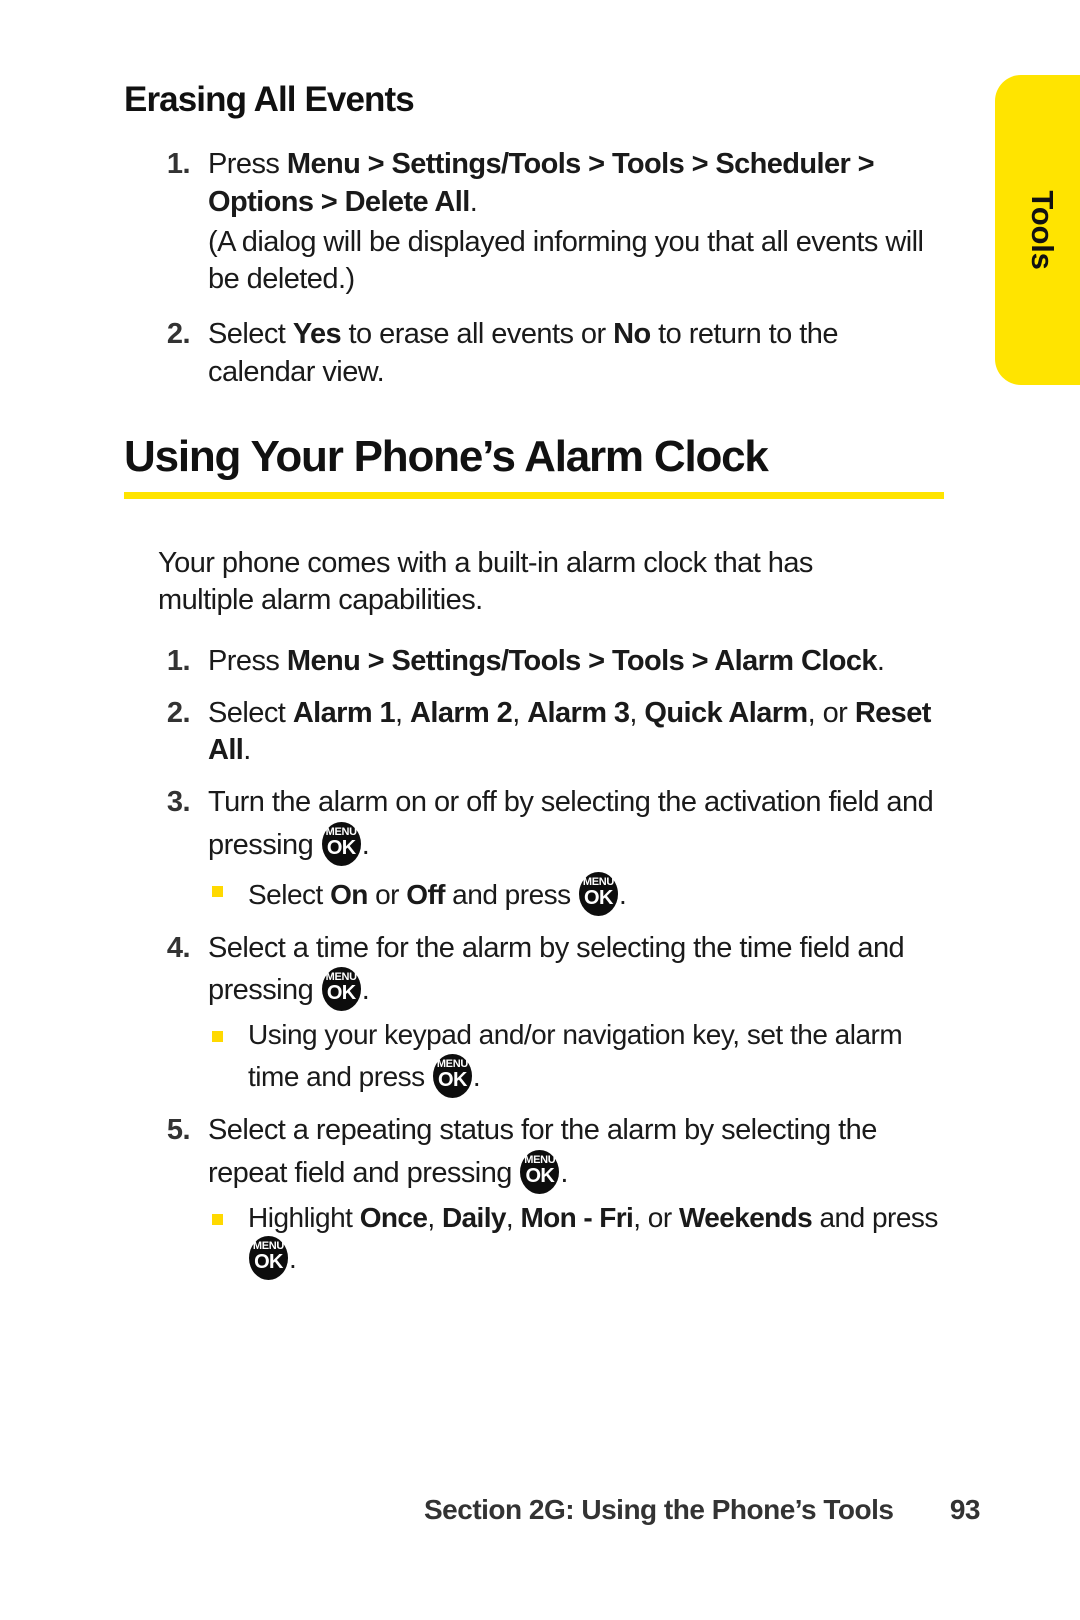 The image size is (1080, 1620). I want to click on thumb-tab-label: Tools, so click(1042, 230).